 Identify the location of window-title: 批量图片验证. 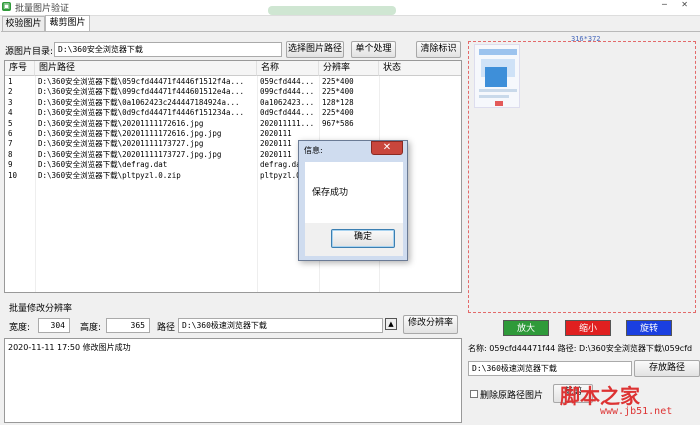
(42, 9).